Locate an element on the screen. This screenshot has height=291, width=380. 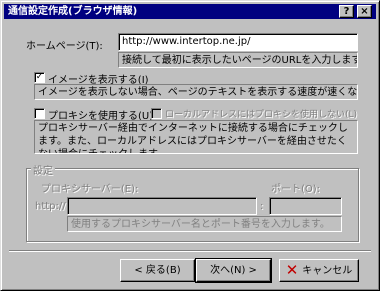
homepage-help-text: 接続して最初に表示したいページのURLを入力します。 is located at coordinates (238, 60).